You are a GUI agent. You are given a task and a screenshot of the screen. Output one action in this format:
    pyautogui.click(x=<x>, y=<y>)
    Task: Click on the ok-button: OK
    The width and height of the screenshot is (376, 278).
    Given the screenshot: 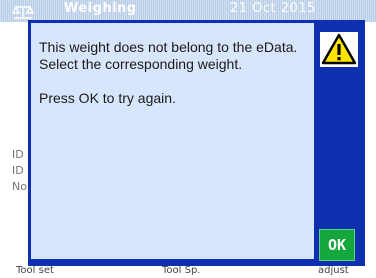 What is the action you would take?
    pyautogui.click(x=337, y=245)
    